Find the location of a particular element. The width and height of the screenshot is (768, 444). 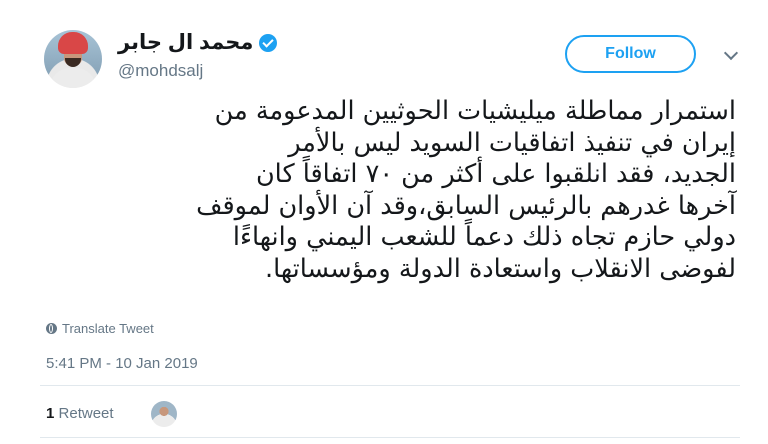

translate-tweet-link: Translate Tweet is located at coordinates (100, 328).